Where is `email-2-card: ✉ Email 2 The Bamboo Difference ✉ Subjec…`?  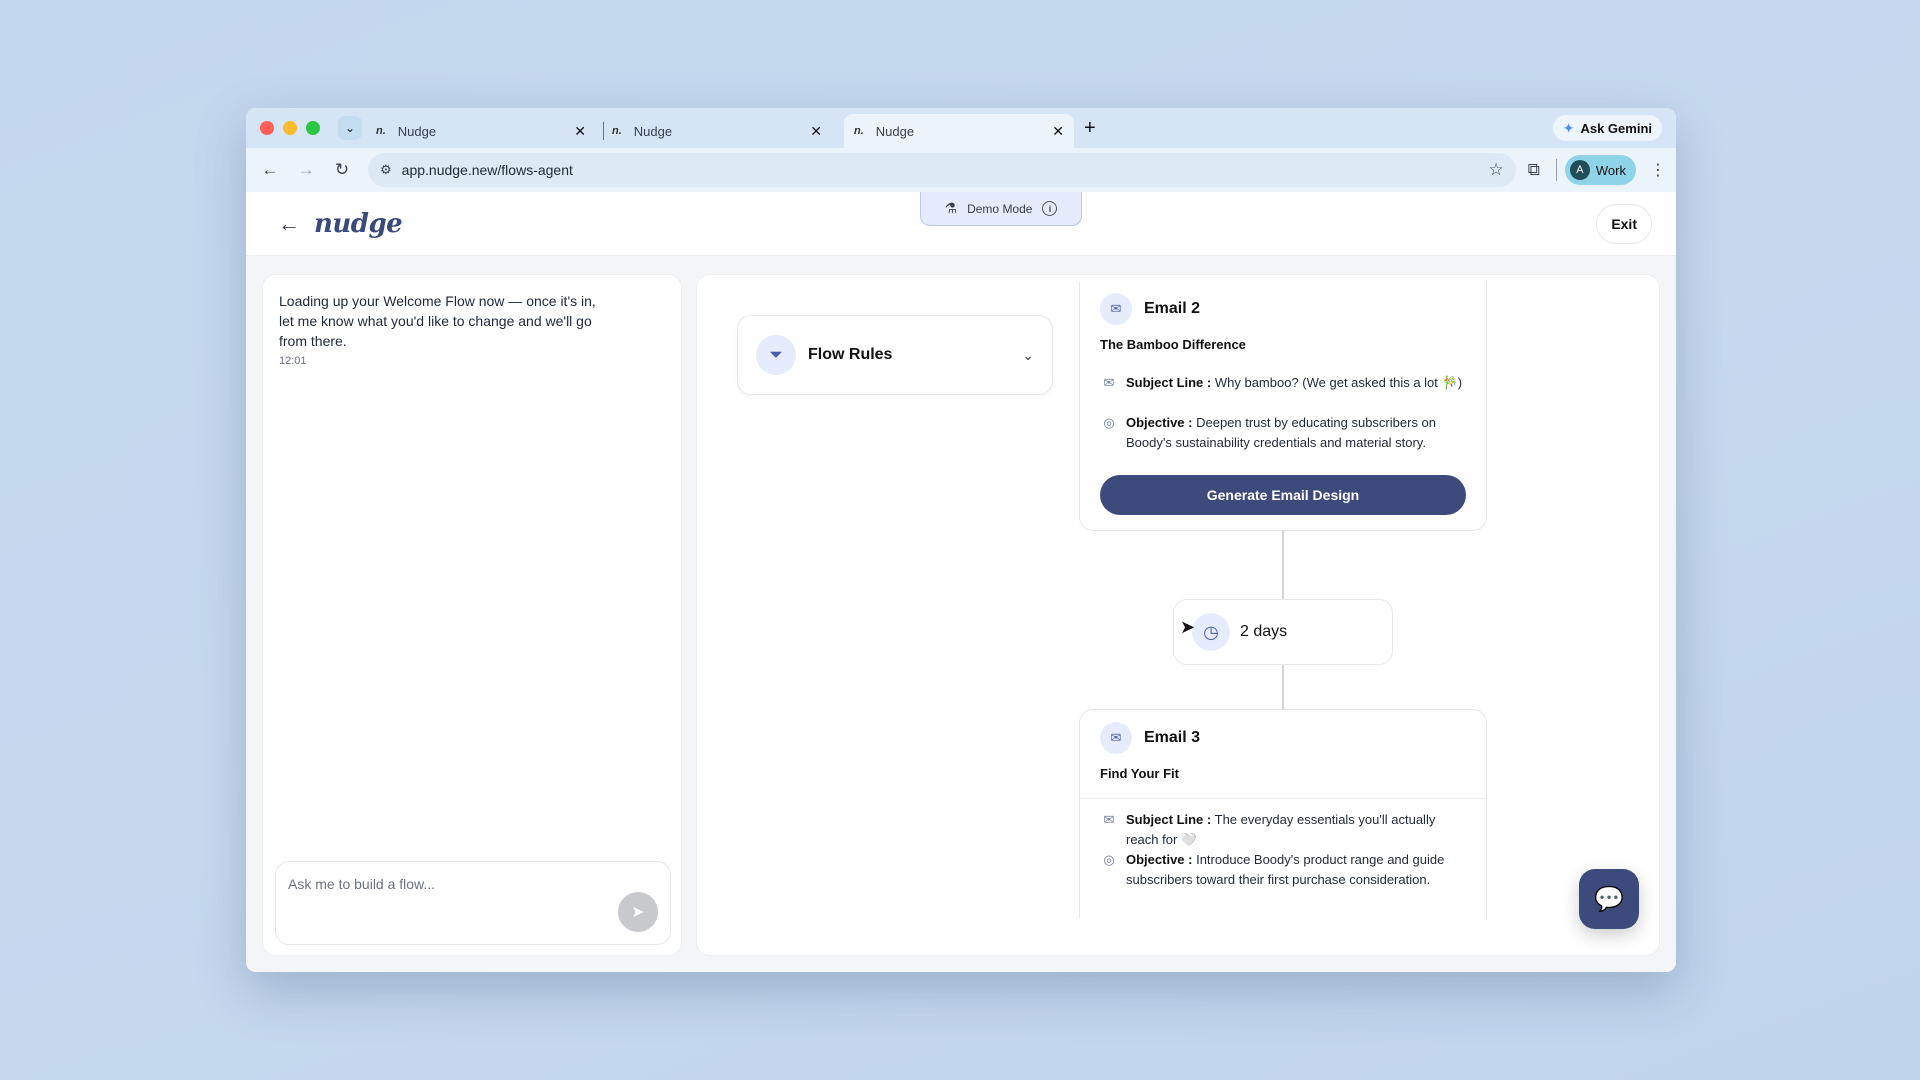
email-2-card: ✉ Email 2 The Bamboo Difference ✉ Subjec… is located at coordinates (1283, 406).